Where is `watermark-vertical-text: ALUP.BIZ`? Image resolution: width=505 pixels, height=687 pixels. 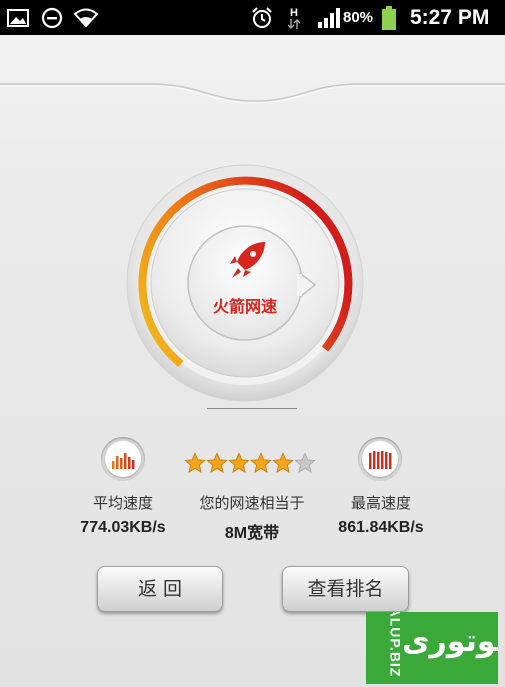
watermark-vertical-text: ALUP.BIZ is located at coordinates (395, 645).